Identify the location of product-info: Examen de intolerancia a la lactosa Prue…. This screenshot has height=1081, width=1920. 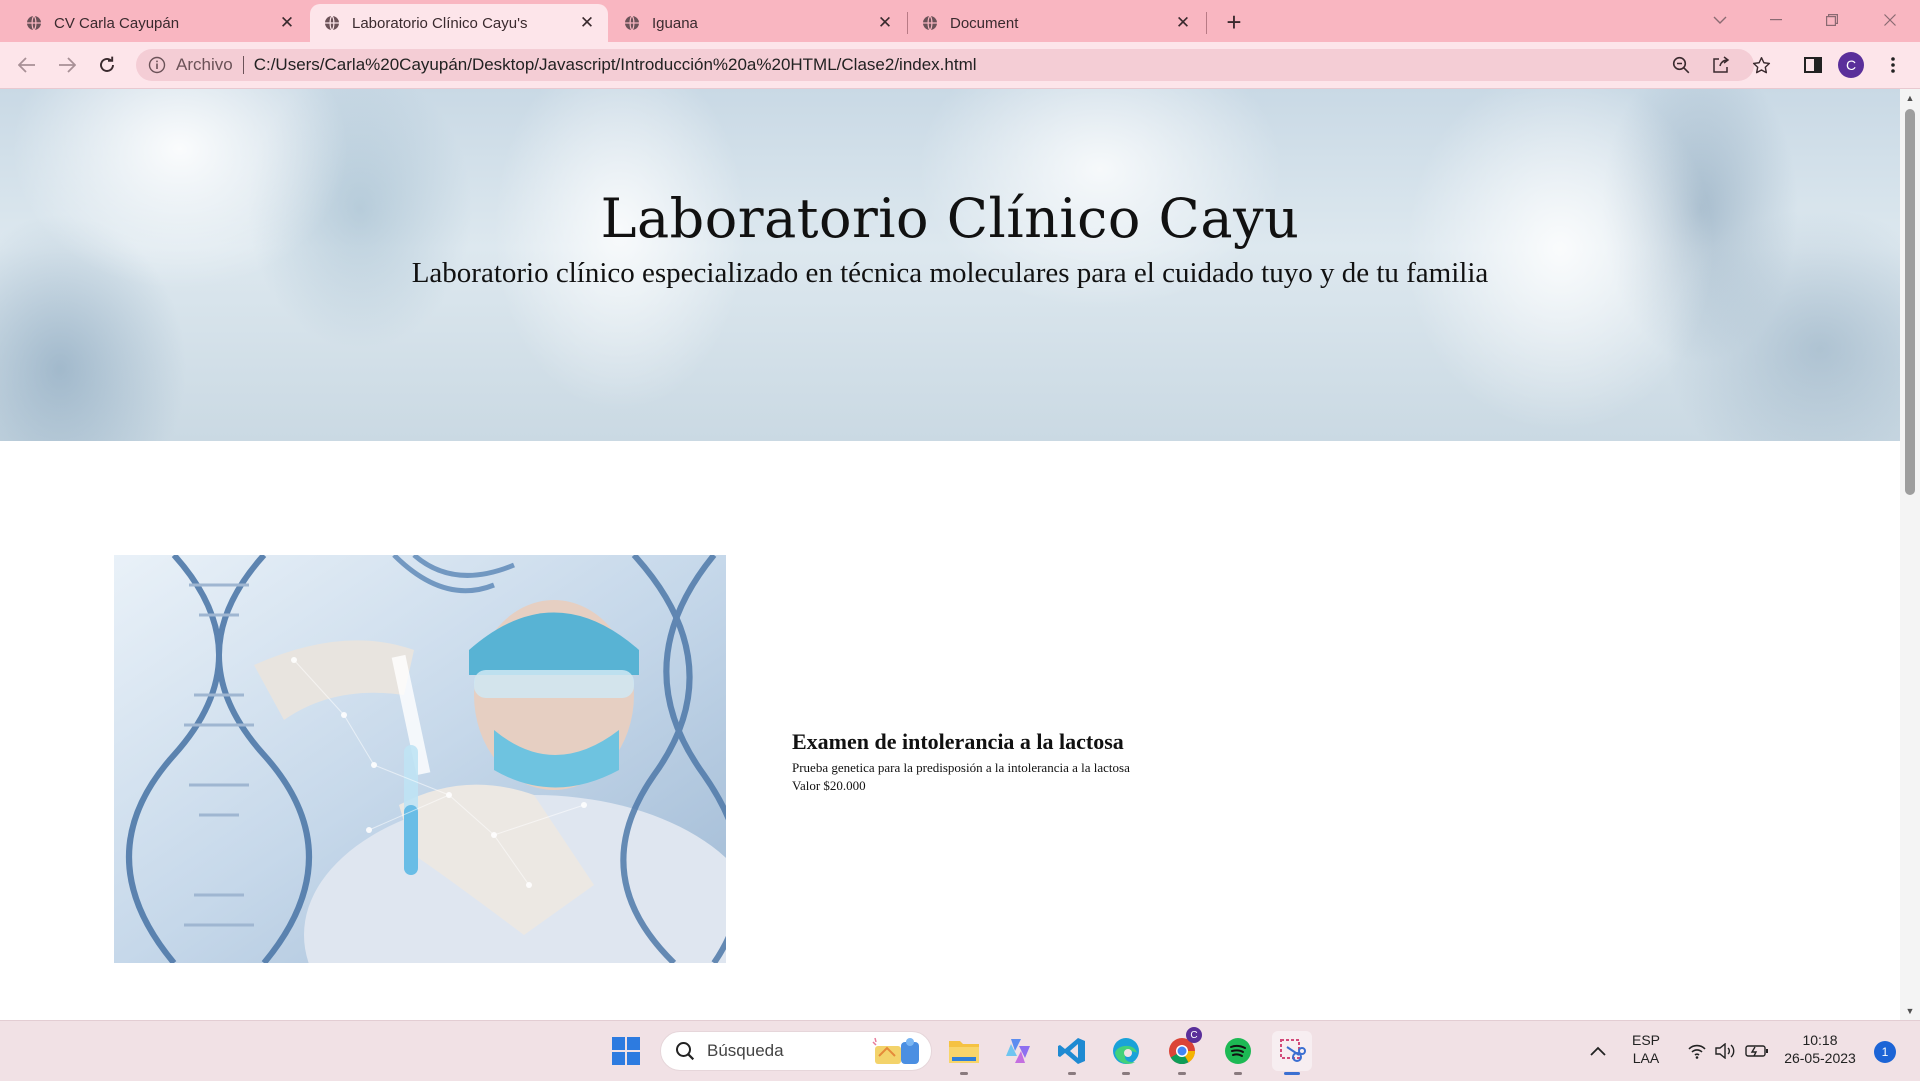
(961, 762).